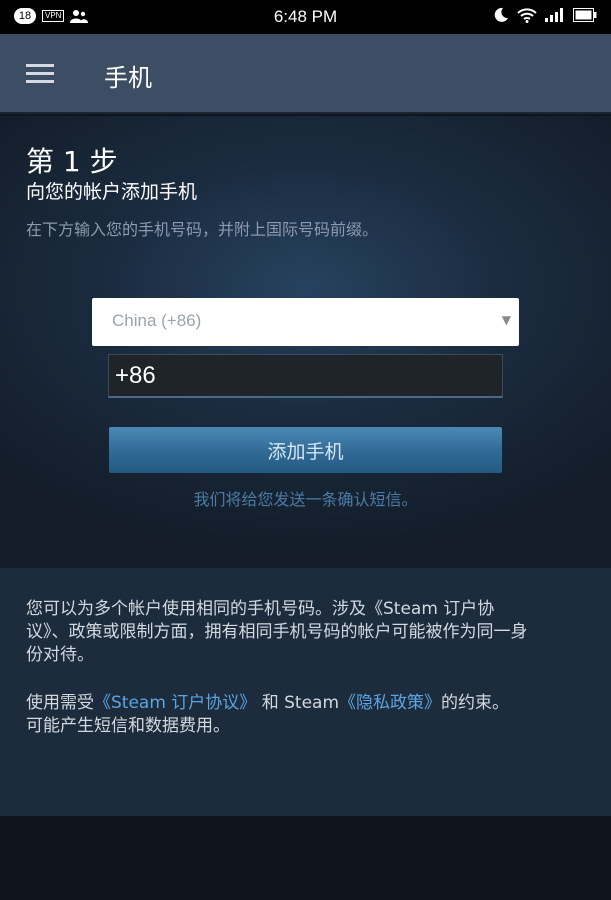  Describe the element at coordinates (305, 450) in the screenshot. I see `add-phone-button: 添加手机` at that location.